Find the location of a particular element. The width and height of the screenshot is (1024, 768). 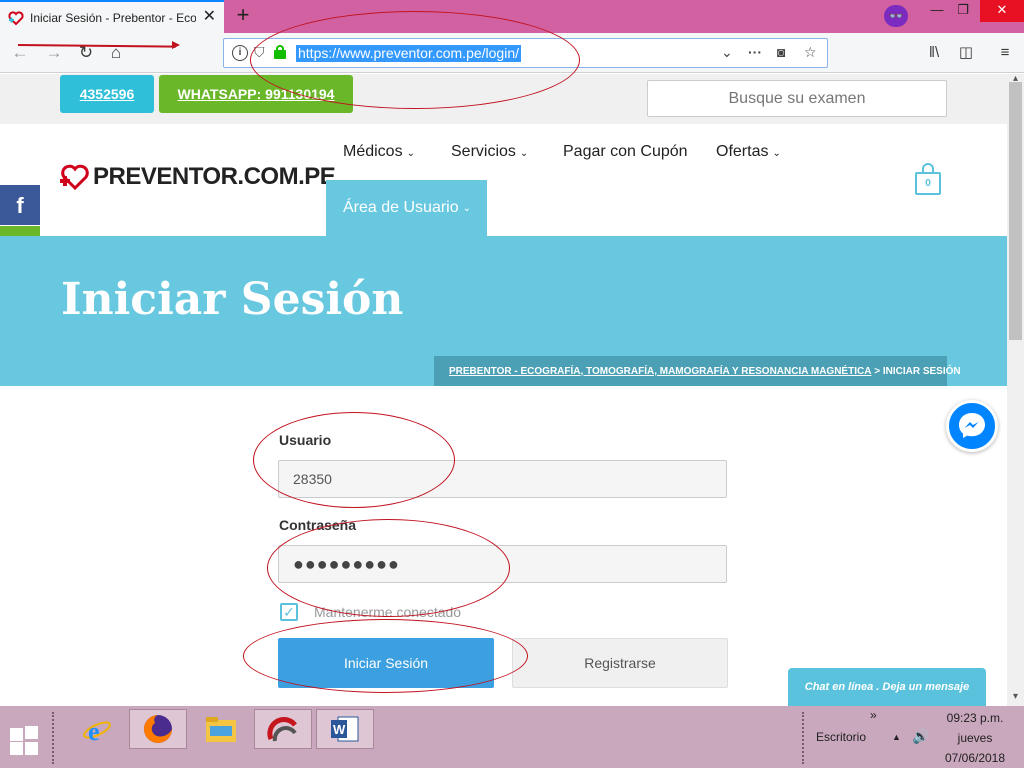

clock-day: jueves is located at coordinates (975, 738).